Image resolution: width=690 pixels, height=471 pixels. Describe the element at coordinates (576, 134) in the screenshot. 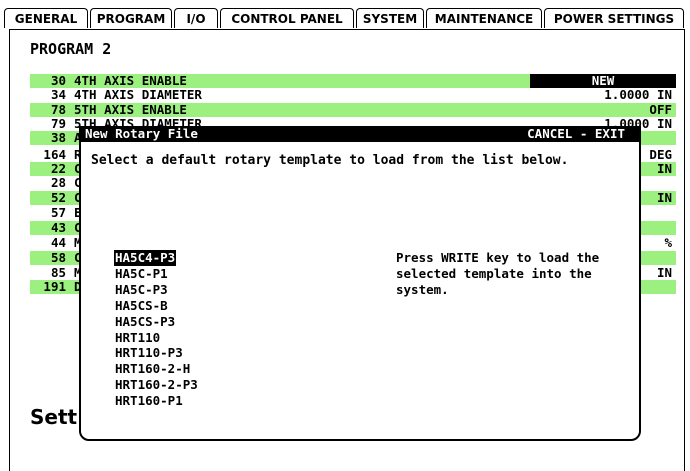

I see `cancel-exit-button: CANCEL - EXIT` at that location.